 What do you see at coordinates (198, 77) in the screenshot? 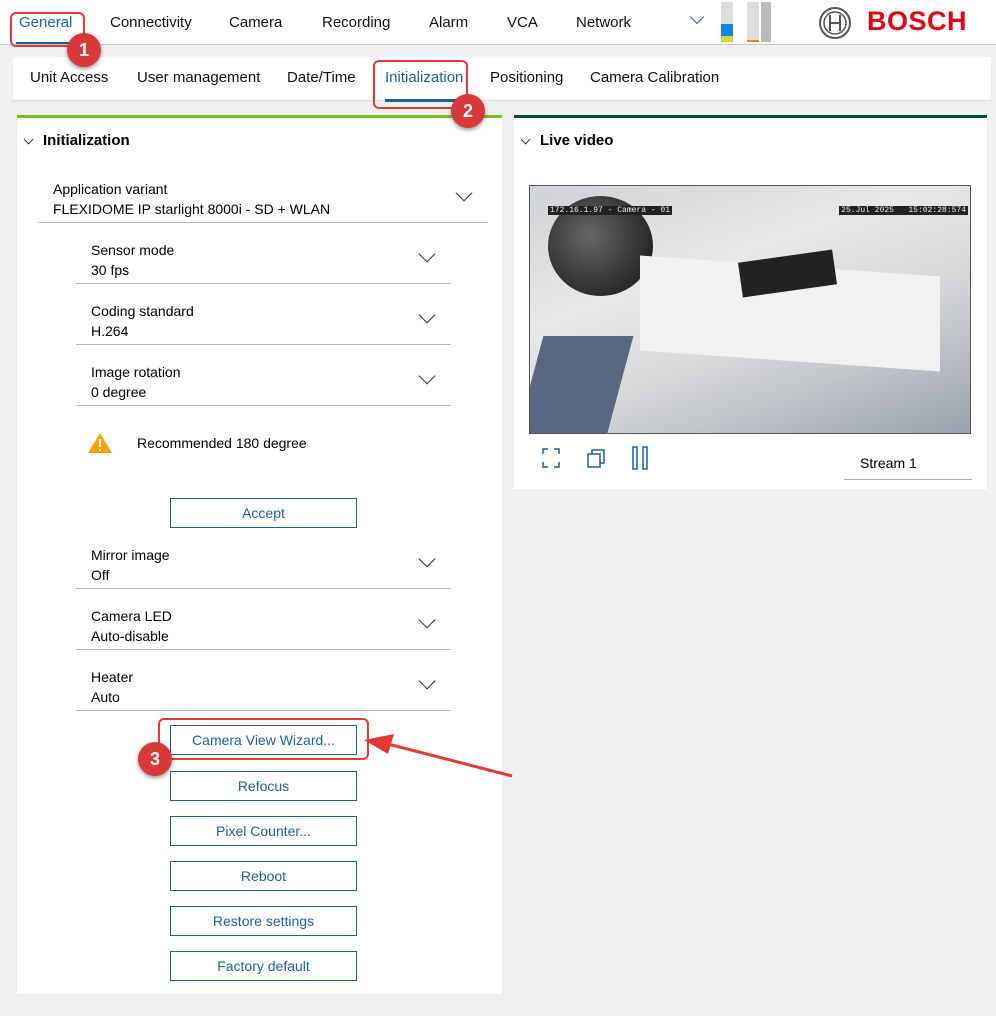
I see `subtab-user-management: User management` at bounding box center [198, 77].